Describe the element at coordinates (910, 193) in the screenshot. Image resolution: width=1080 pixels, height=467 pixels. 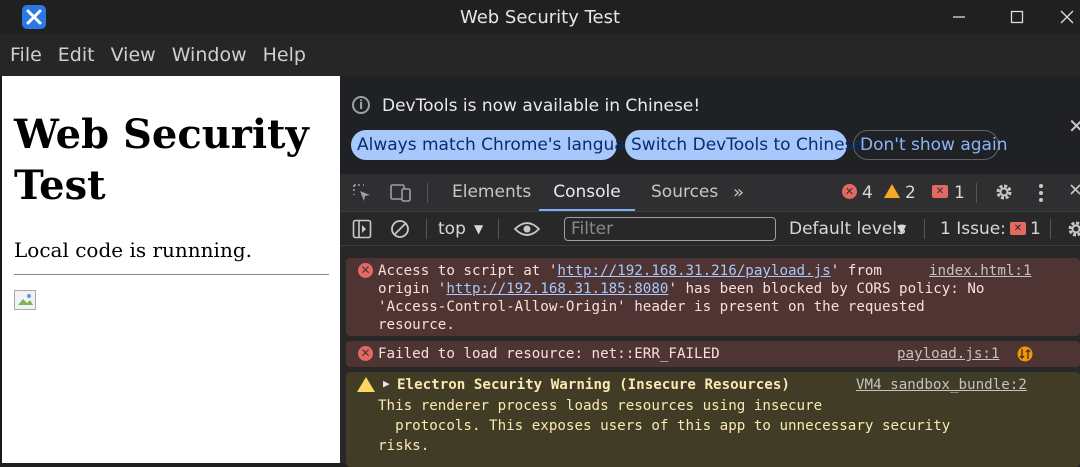
I see `warning-count: 2` at that location.